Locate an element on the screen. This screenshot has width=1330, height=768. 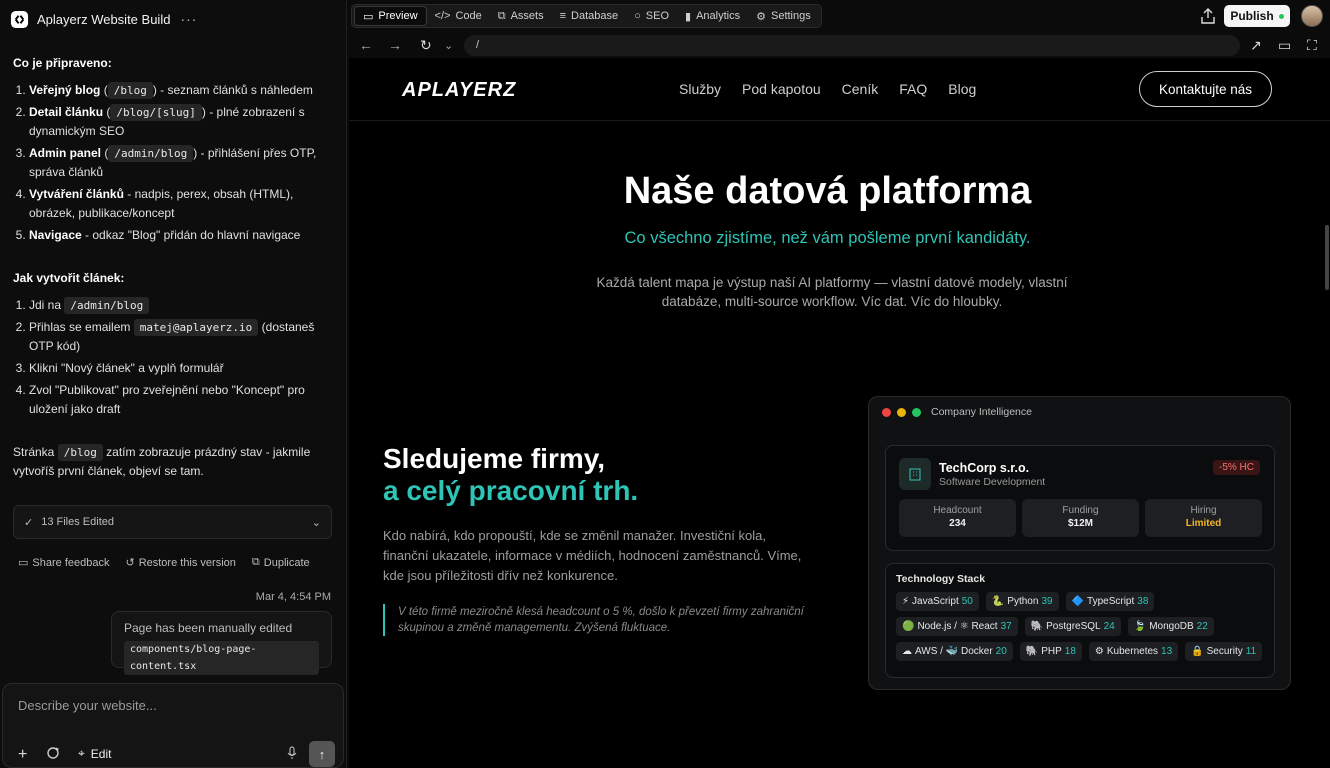
stat-hiring: Hiring Limited is located at coordinates (1203, 518).